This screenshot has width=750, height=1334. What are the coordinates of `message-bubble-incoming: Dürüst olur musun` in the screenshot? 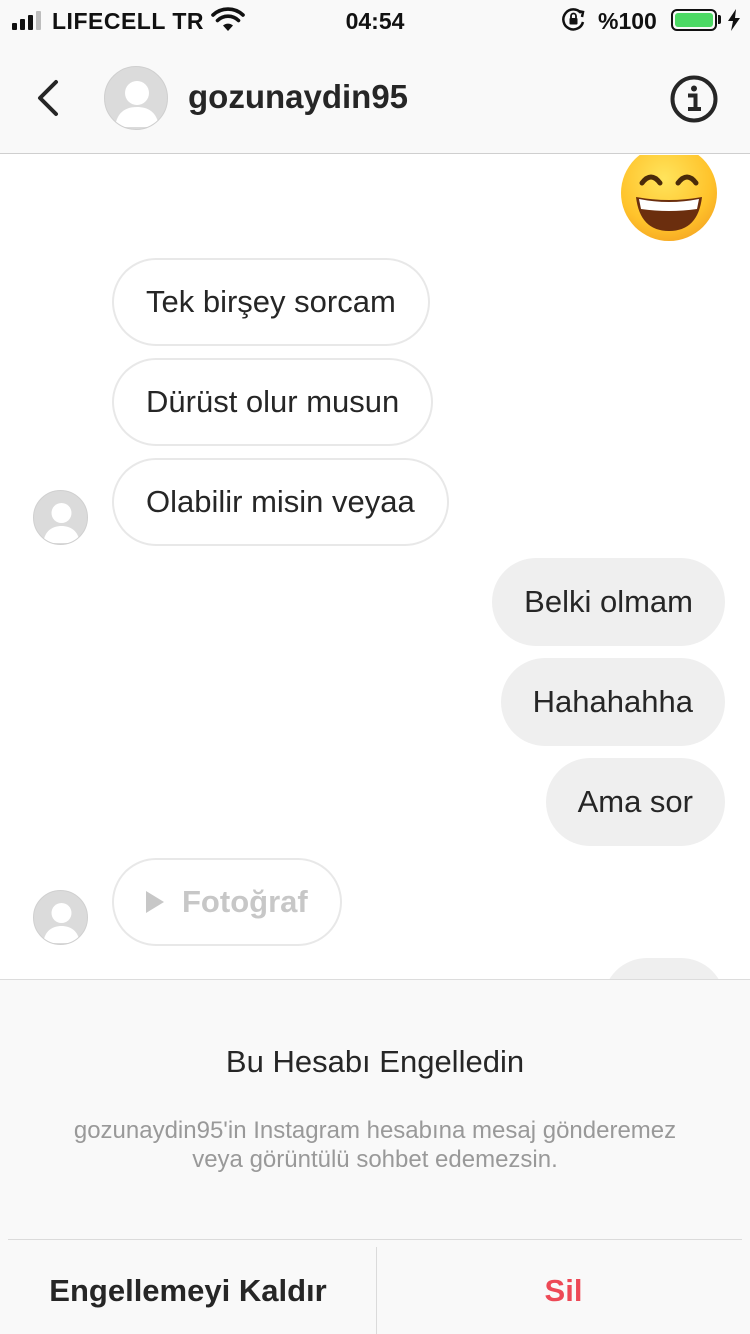 It's located at (273, 402).